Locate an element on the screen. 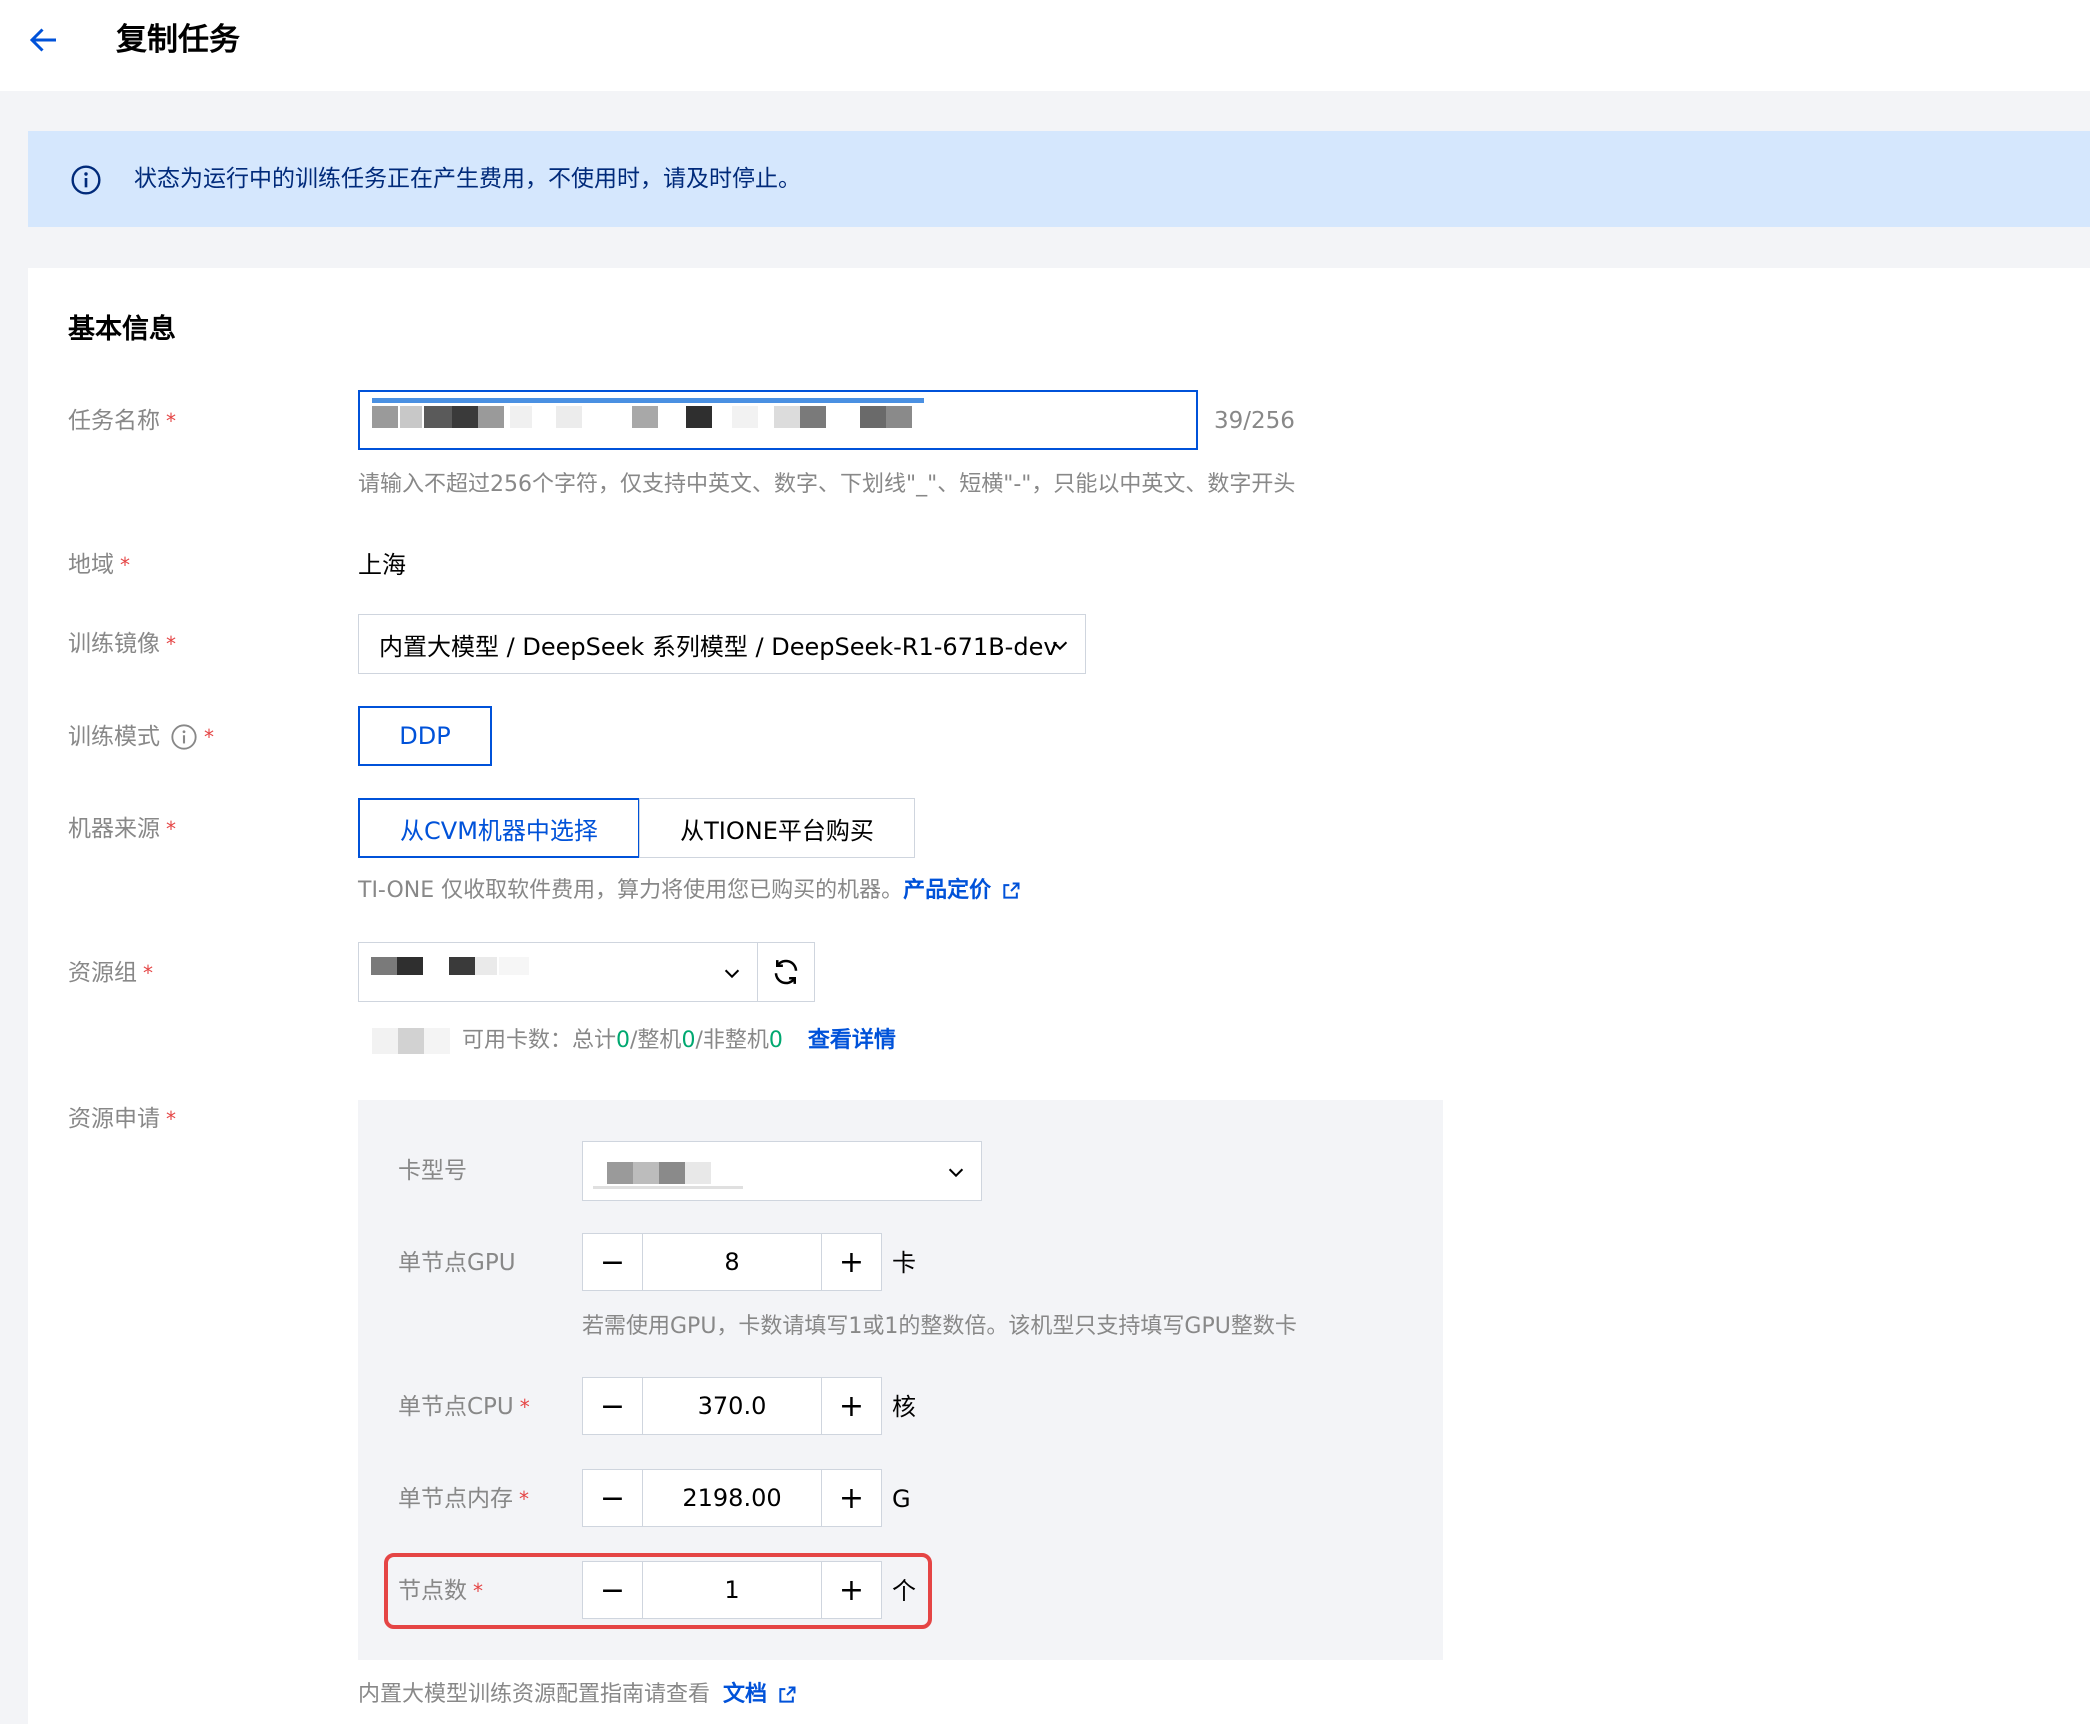 The height and width of the screenshot is (1724, 2090). memory-stepper: − 2198.00 + is located at coordinates (732, 1498).